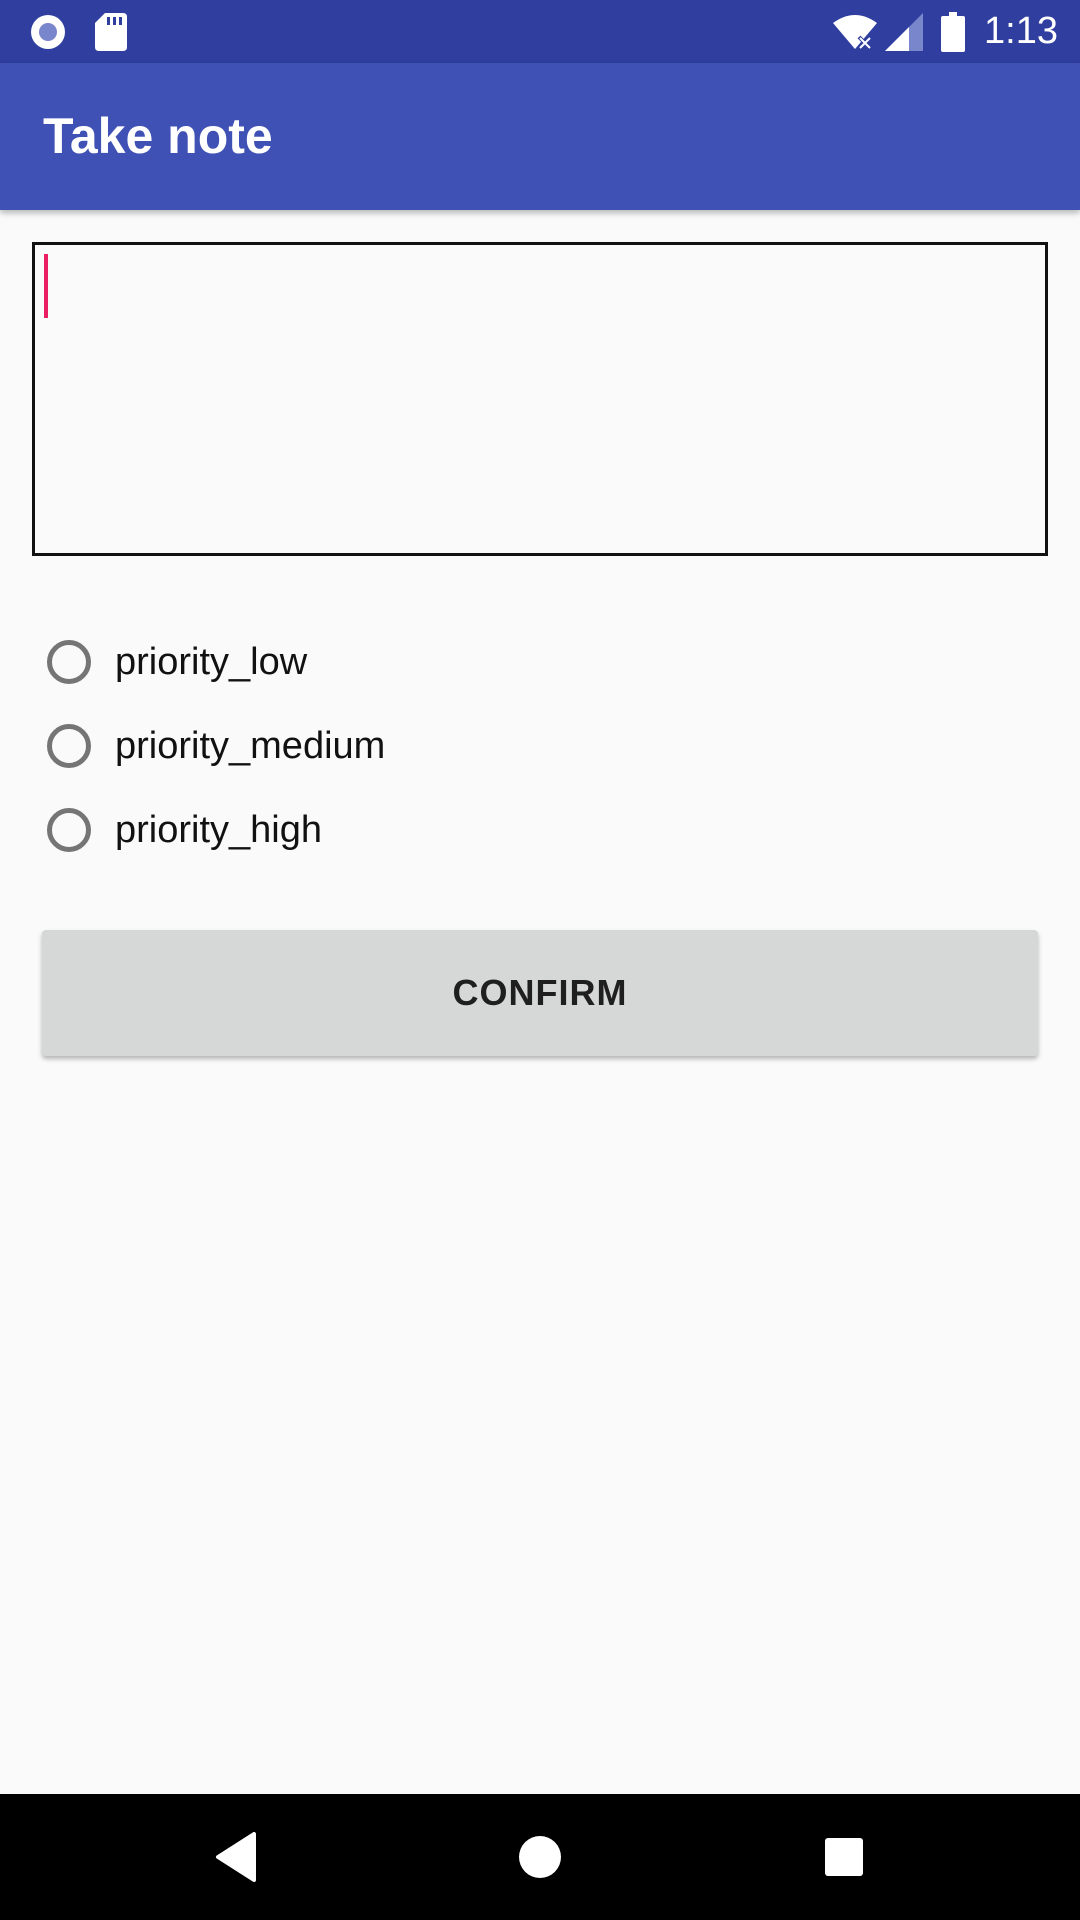 This screenshot has height=1920, width=1080. Describe the element at coordinates (218, 829) in the screenshot. I see `radio-label: priority_high` at that location.